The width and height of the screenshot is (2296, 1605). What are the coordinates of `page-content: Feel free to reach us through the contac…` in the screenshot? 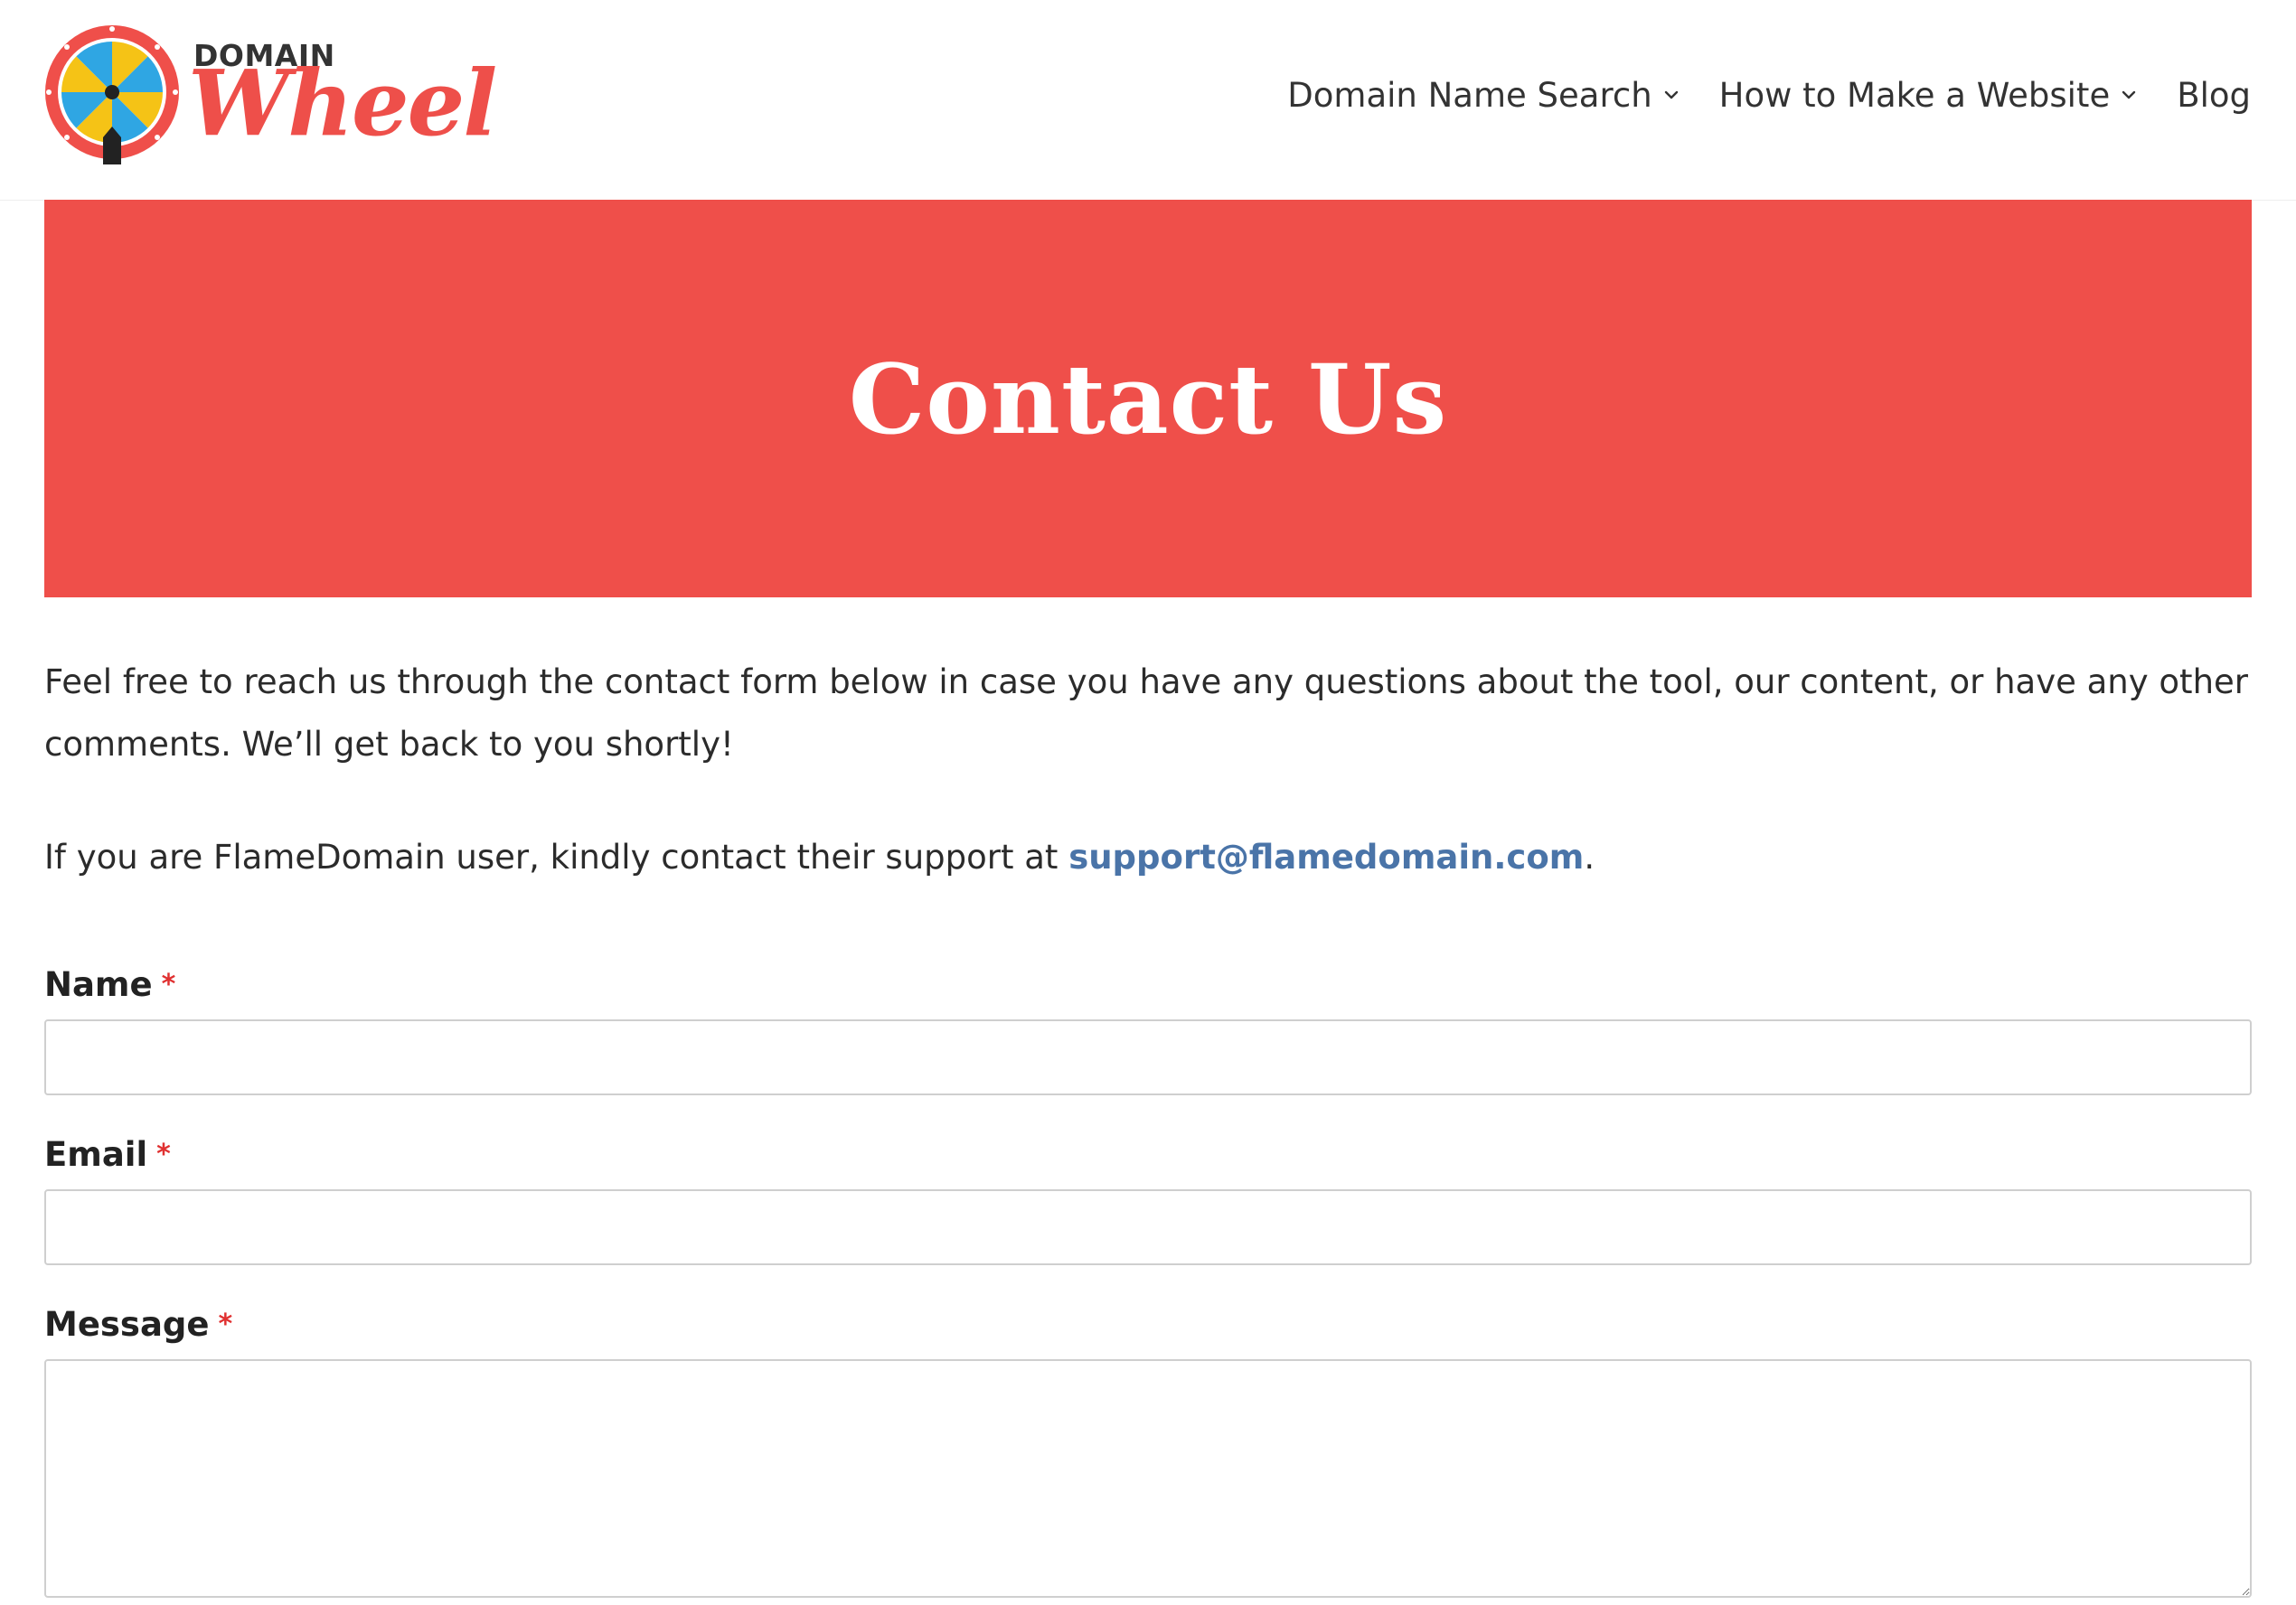 It's located at (1148, 769).